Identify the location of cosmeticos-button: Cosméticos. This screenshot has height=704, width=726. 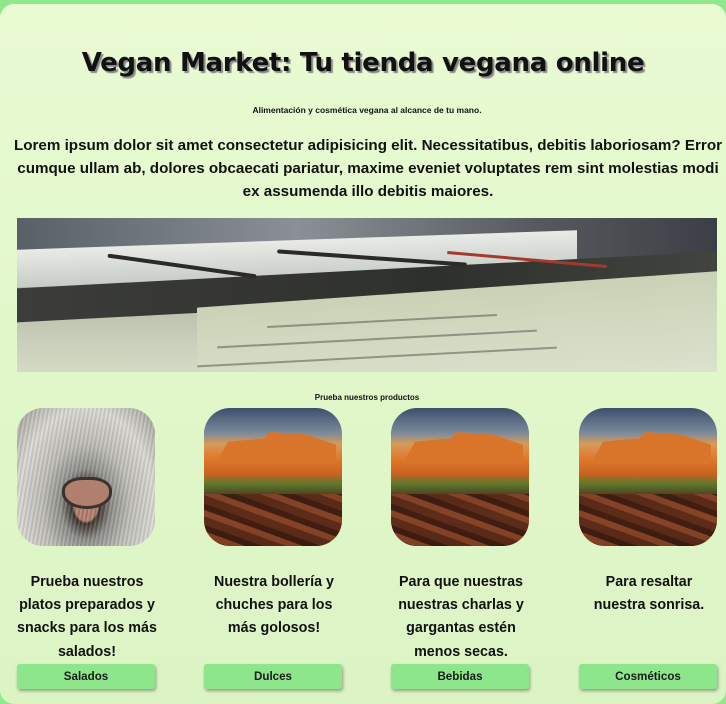
(648, 676).